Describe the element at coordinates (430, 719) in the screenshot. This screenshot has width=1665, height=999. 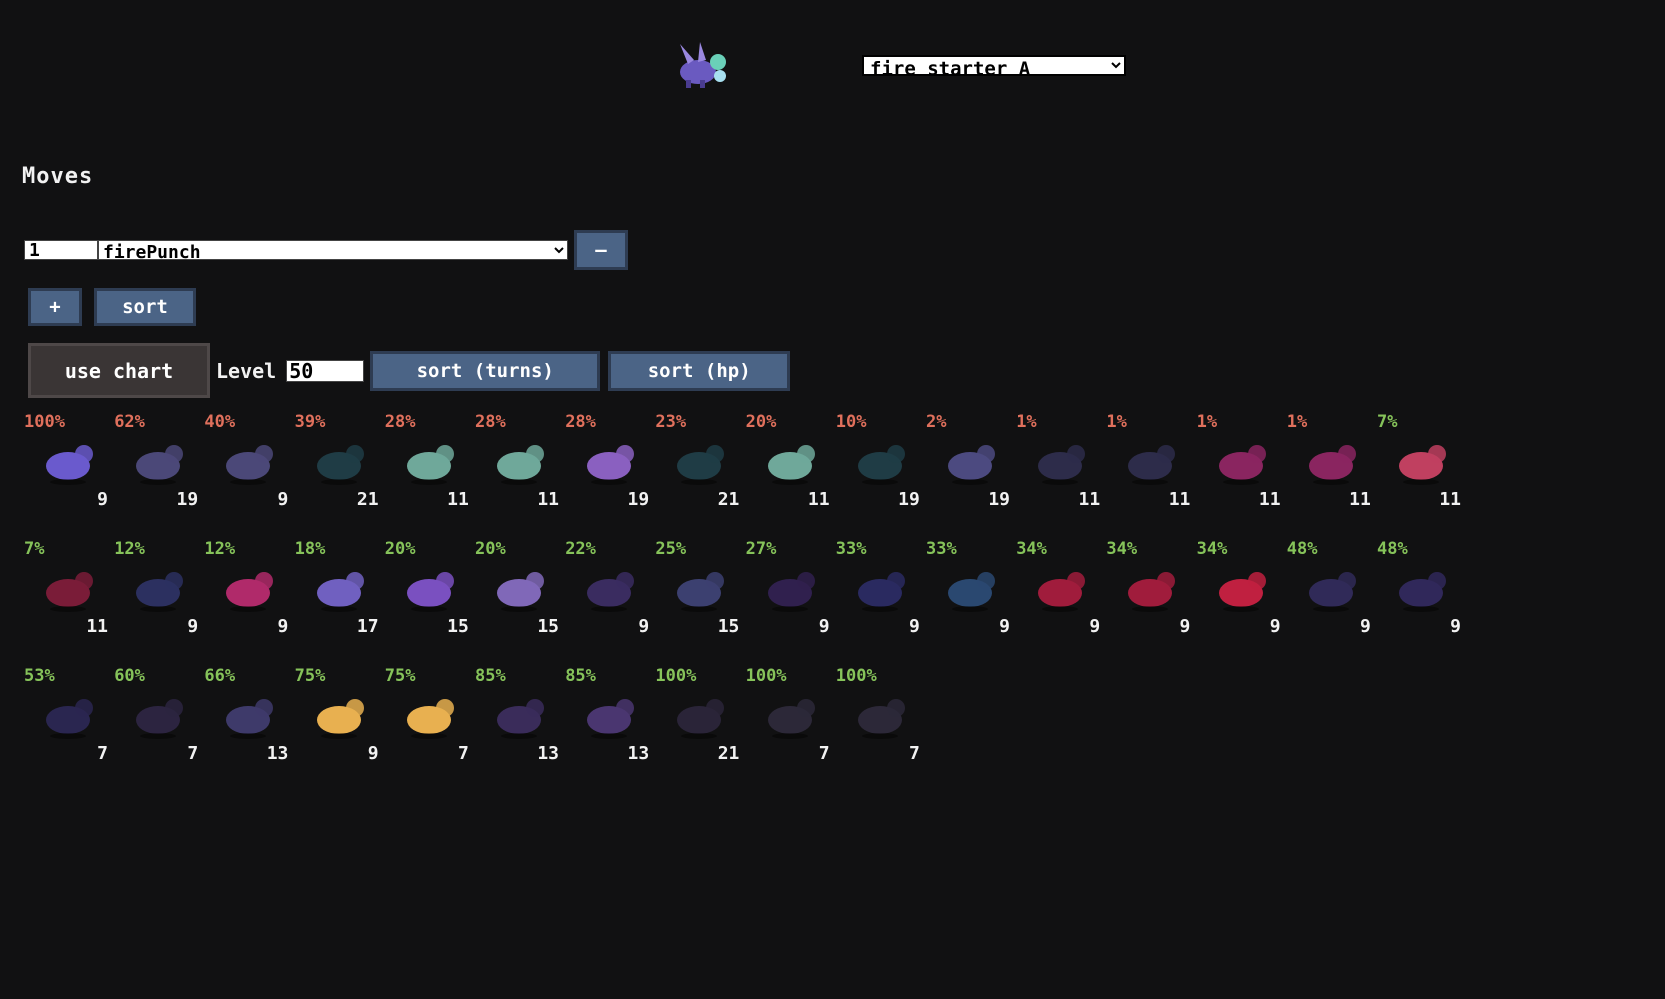
I see `yellow-flower-icon` at that location.